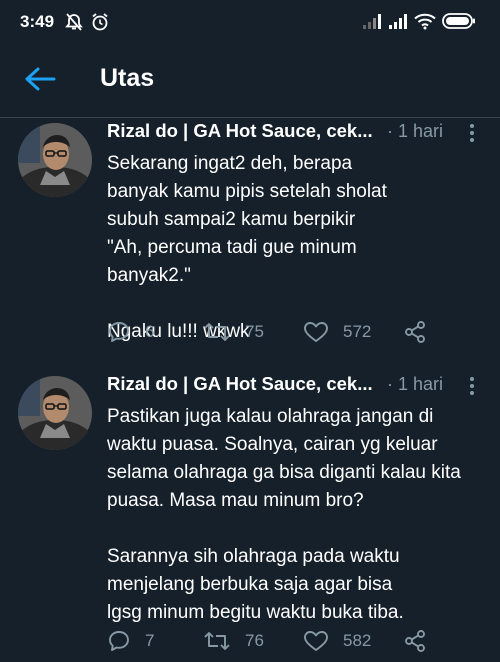 Image resolution: width=500 pixels, height=662 pixels. I want to click on tweet-actions: 6 75 572, so click(302, 332).